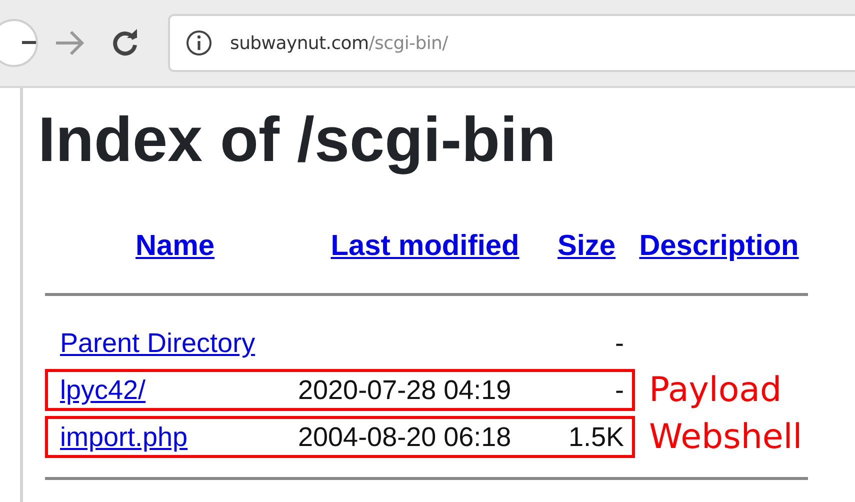  What do you see at coordinates (595, 437) in the screenshot?
I see `file-size: 1.5K` at bounding box center [595, 437].